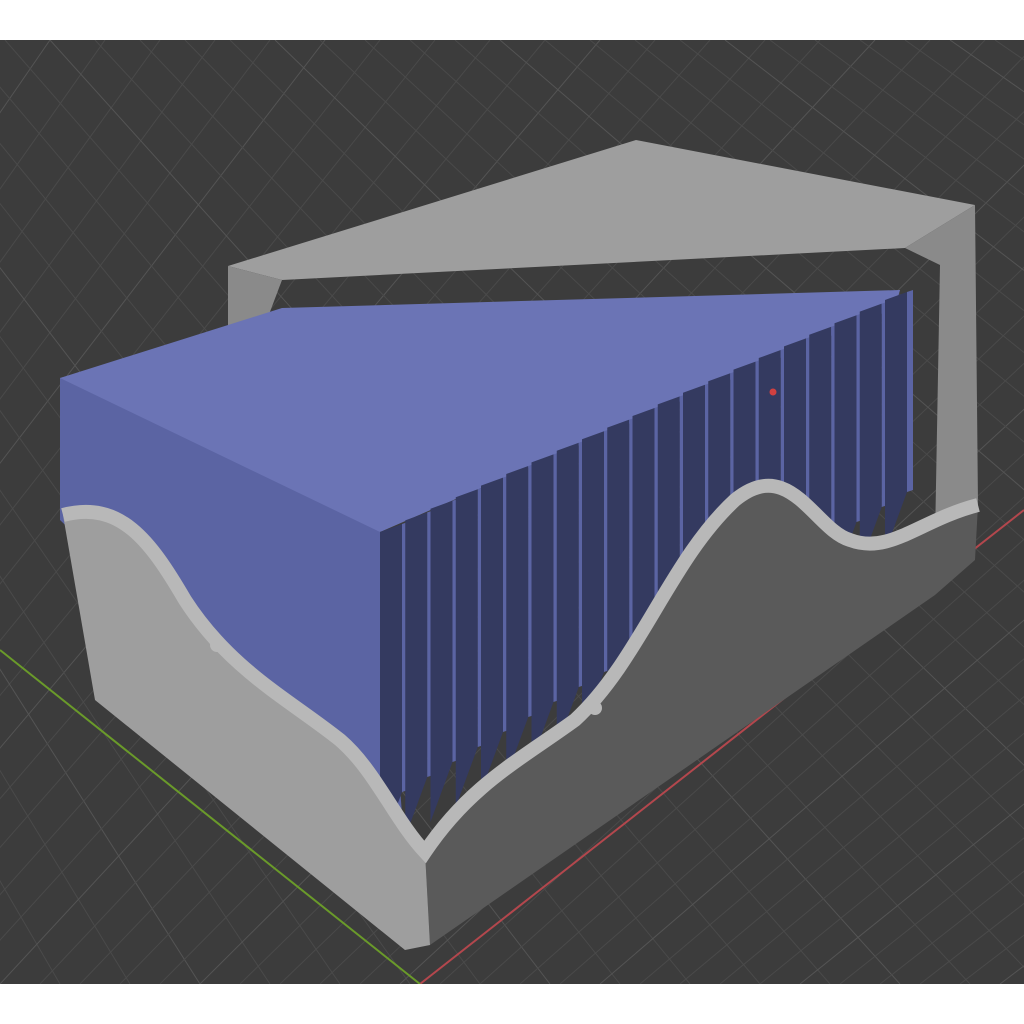 The width and height of the screenshot is (1024, 1024). Describe the element at coordinates (910, 391) in the screenshot. I see `fin-edge` at that location.